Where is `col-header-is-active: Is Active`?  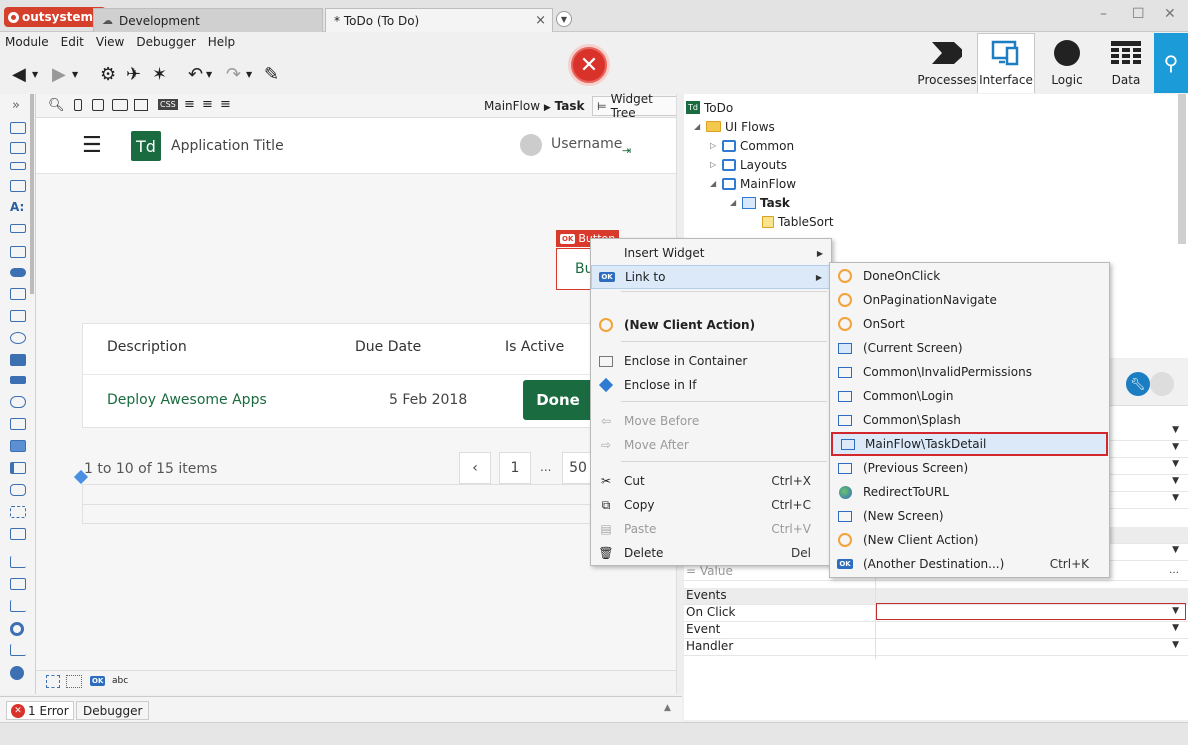
col-header-is-active: Is Active is located at coordinates (534, 347).